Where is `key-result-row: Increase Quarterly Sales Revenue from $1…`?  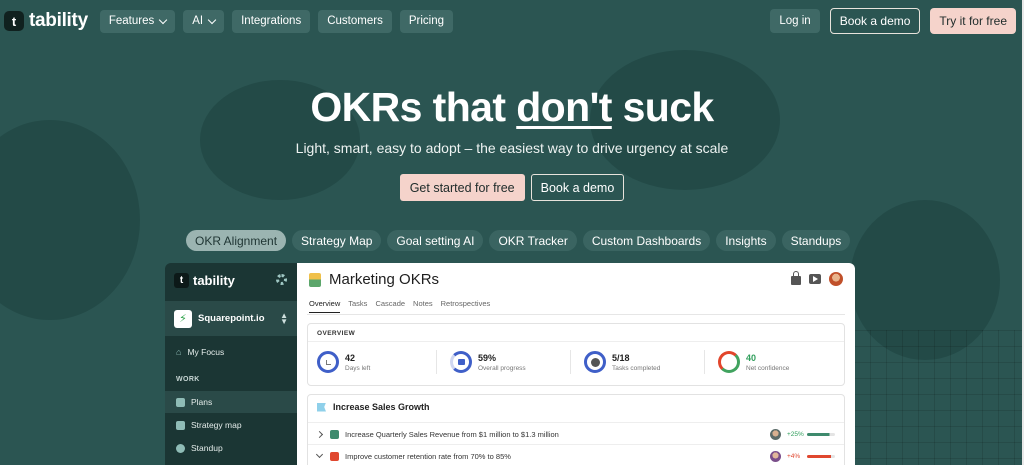
key-result-row: Increase Quarterly Sales Revenue from $1… is located at coordinates (575, 434).